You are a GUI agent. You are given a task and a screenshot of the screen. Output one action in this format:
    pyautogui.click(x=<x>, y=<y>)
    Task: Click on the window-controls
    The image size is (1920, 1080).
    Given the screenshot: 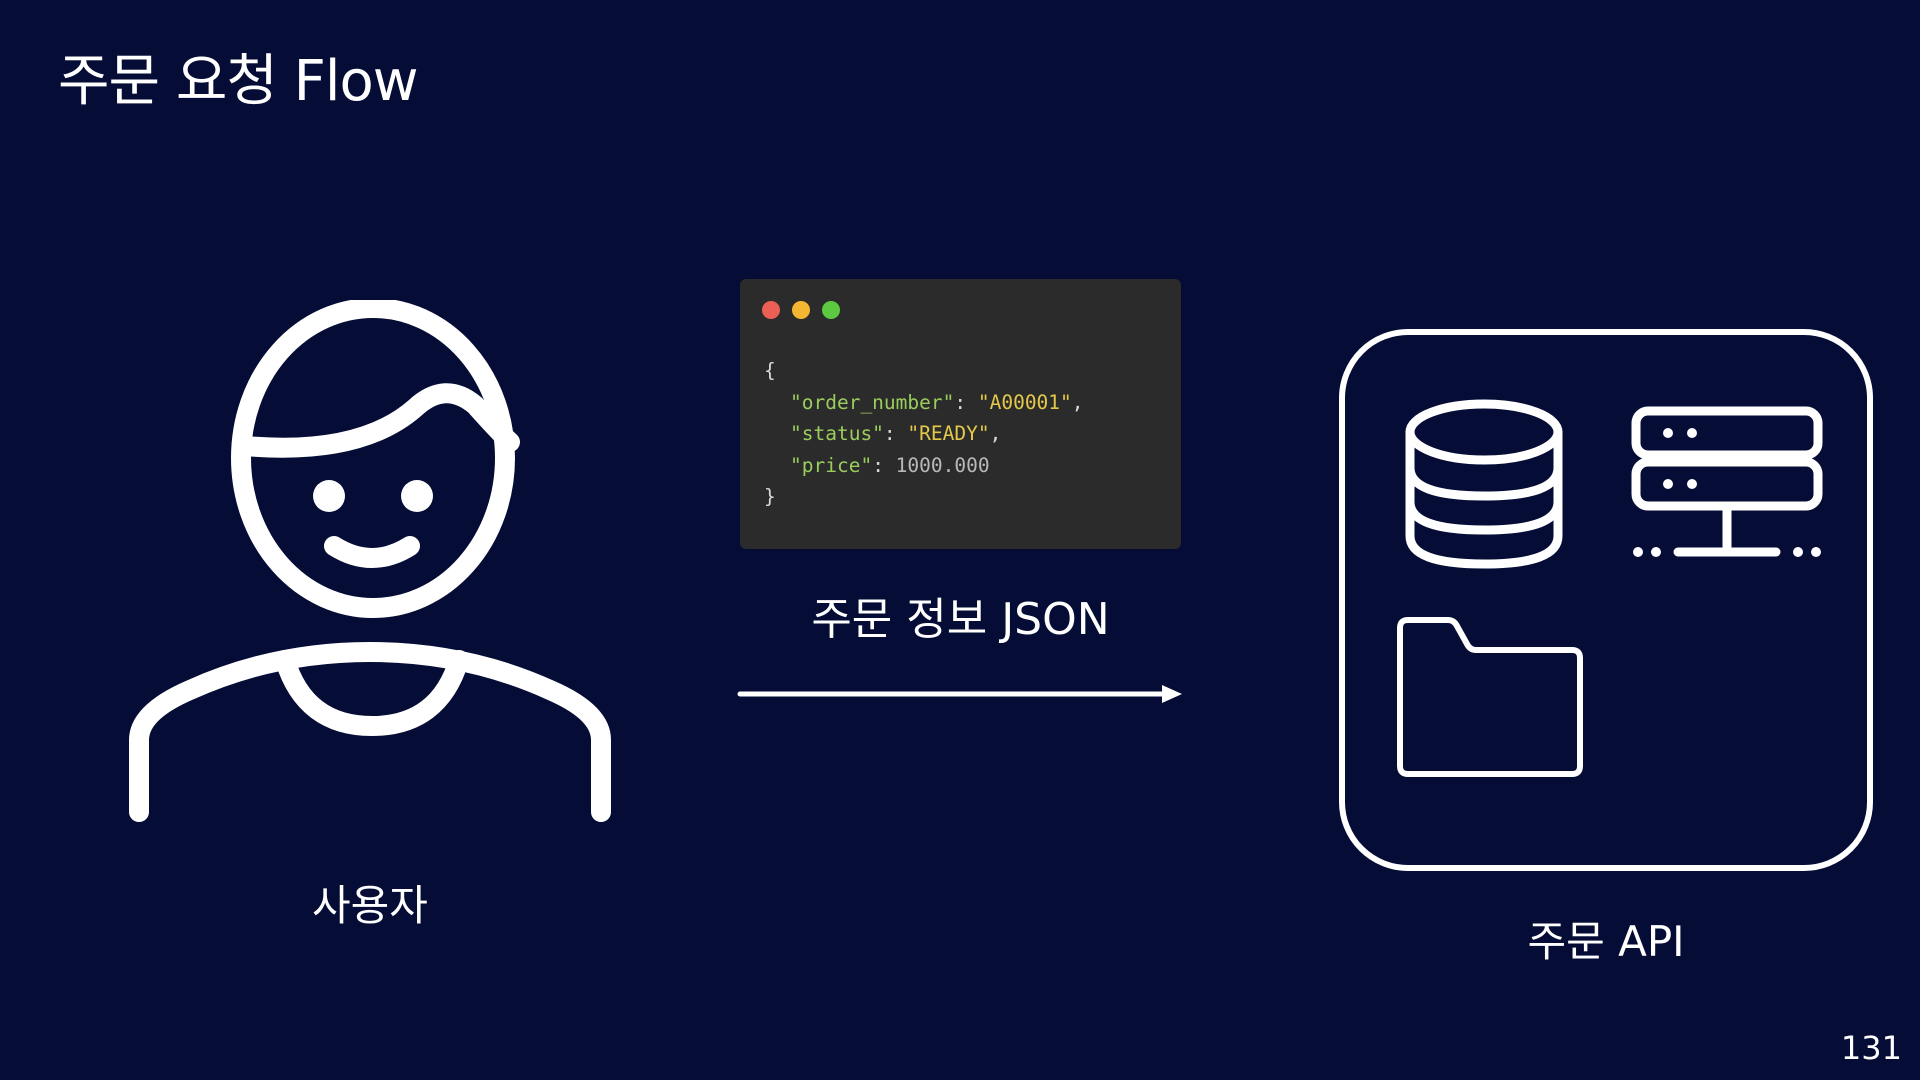 What is the action you would take?
    pyautogui.click(x=801, y=310)
    